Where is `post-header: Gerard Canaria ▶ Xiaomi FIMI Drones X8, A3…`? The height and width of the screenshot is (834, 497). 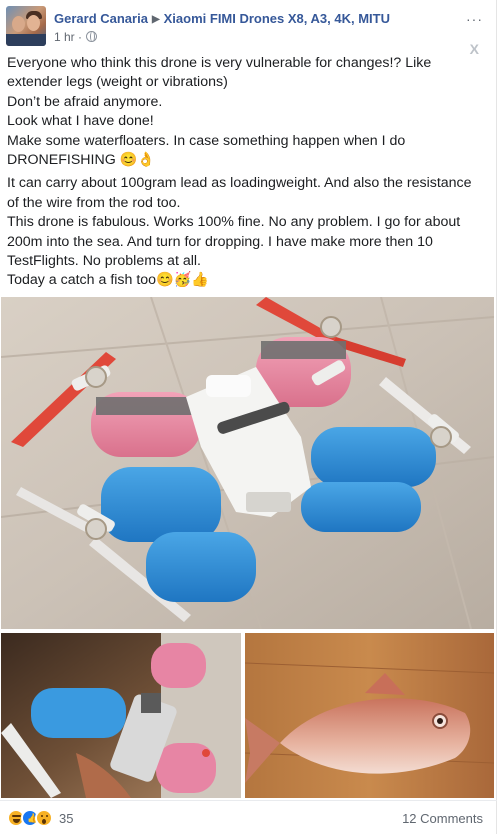 post-header: Gerard Canaria ▶ Xiaomi FIMI Drones X8, A3… is located at coordinates (248, 30).